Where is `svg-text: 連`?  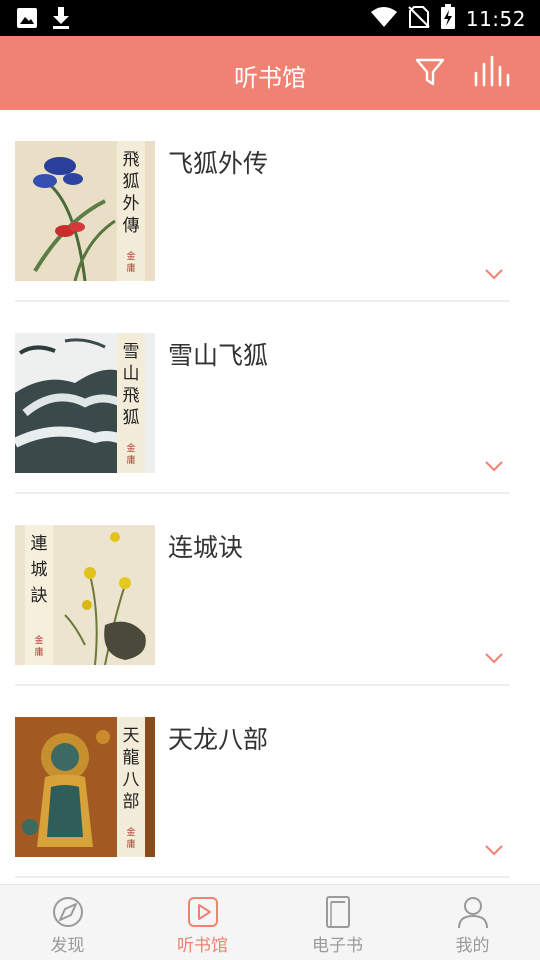
svg-text: 連 is located at coordinates (39, 544).